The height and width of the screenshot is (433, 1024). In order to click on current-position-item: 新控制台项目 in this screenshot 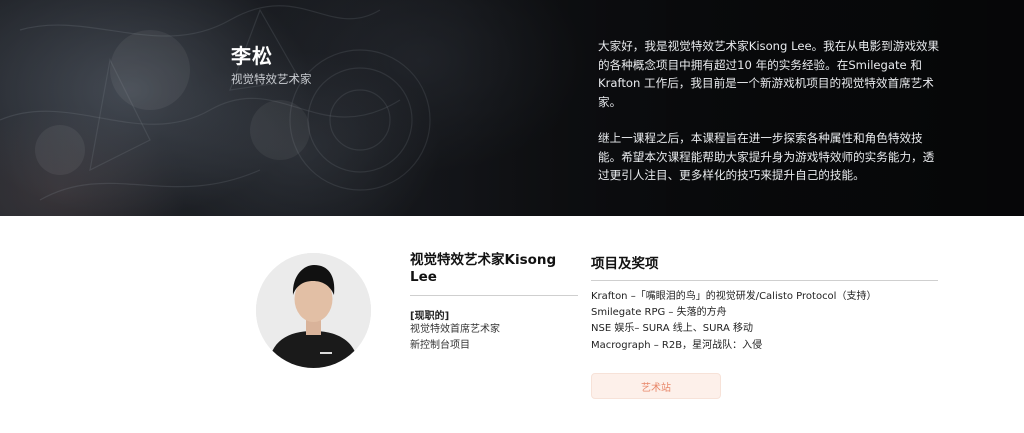, I will do `click(440, 345)`.